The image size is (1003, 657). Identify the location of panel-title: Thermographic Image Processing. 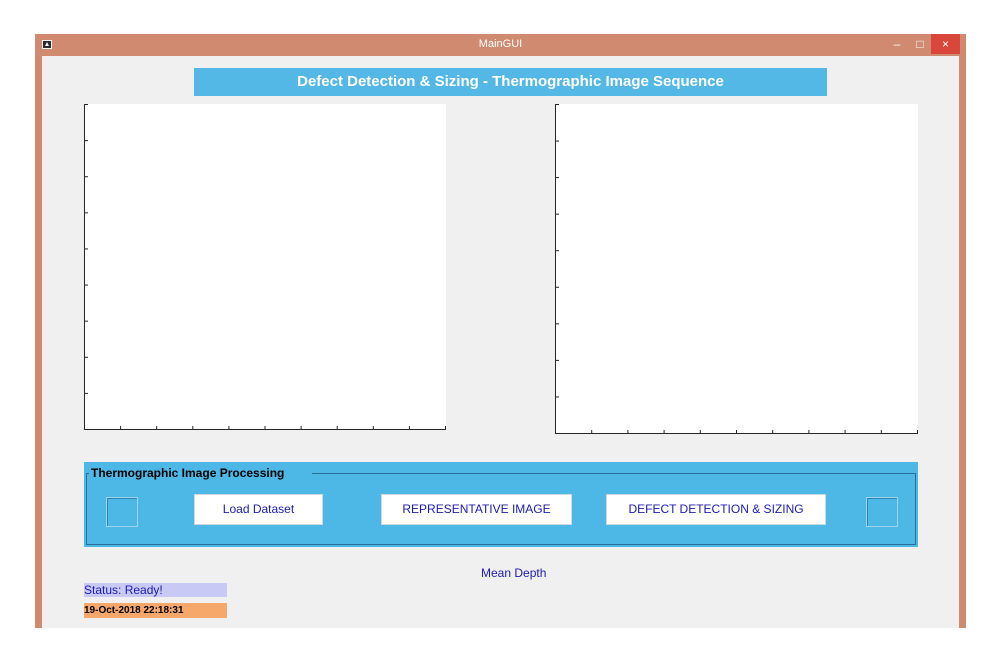
(188, 473).